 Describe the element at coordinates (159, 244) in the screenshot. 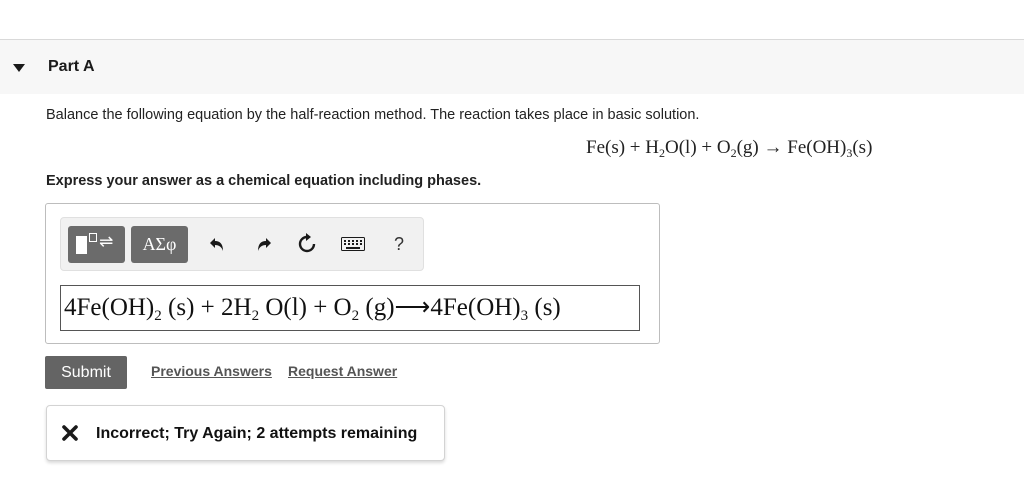

I see `greek-symbols-button: ΑΣφ` at that location.